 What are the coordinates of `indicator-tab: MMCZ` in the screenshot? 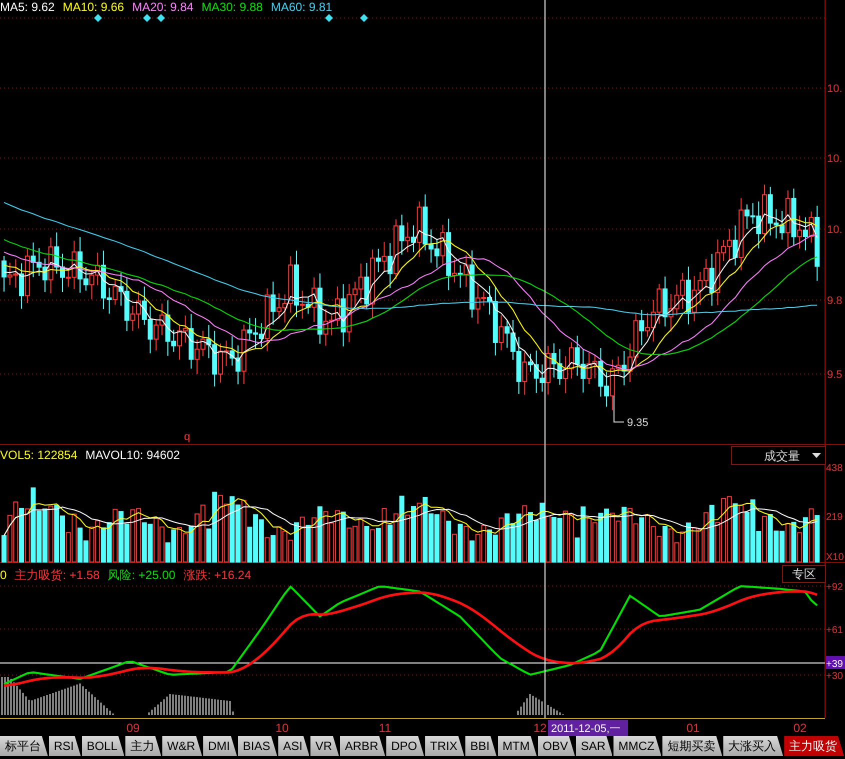 It's located at (637, 746).